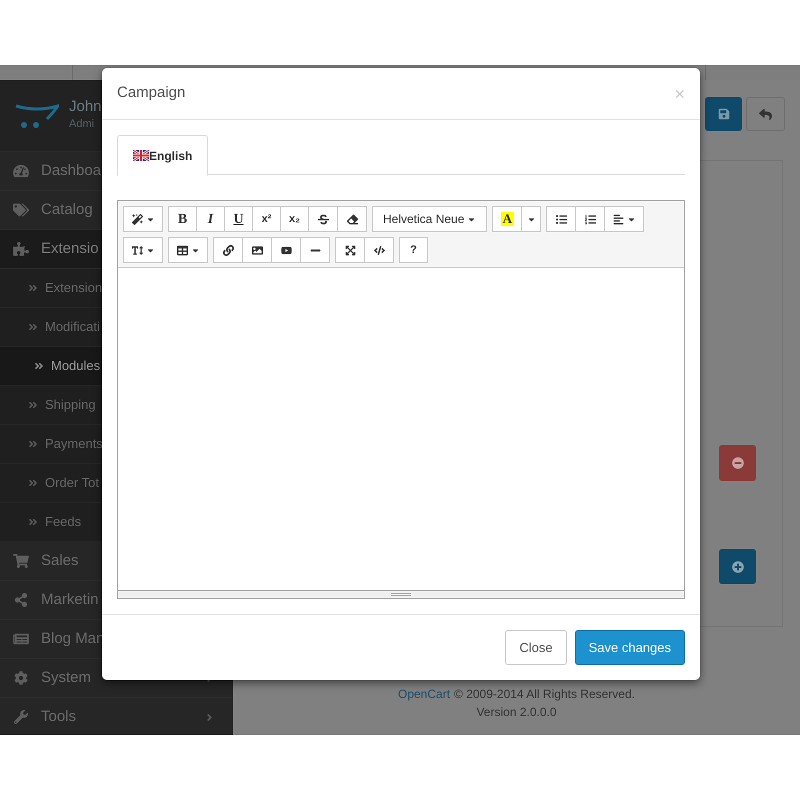 The image size is (800, 800). I want to click on table-icon, so click(182, 250).